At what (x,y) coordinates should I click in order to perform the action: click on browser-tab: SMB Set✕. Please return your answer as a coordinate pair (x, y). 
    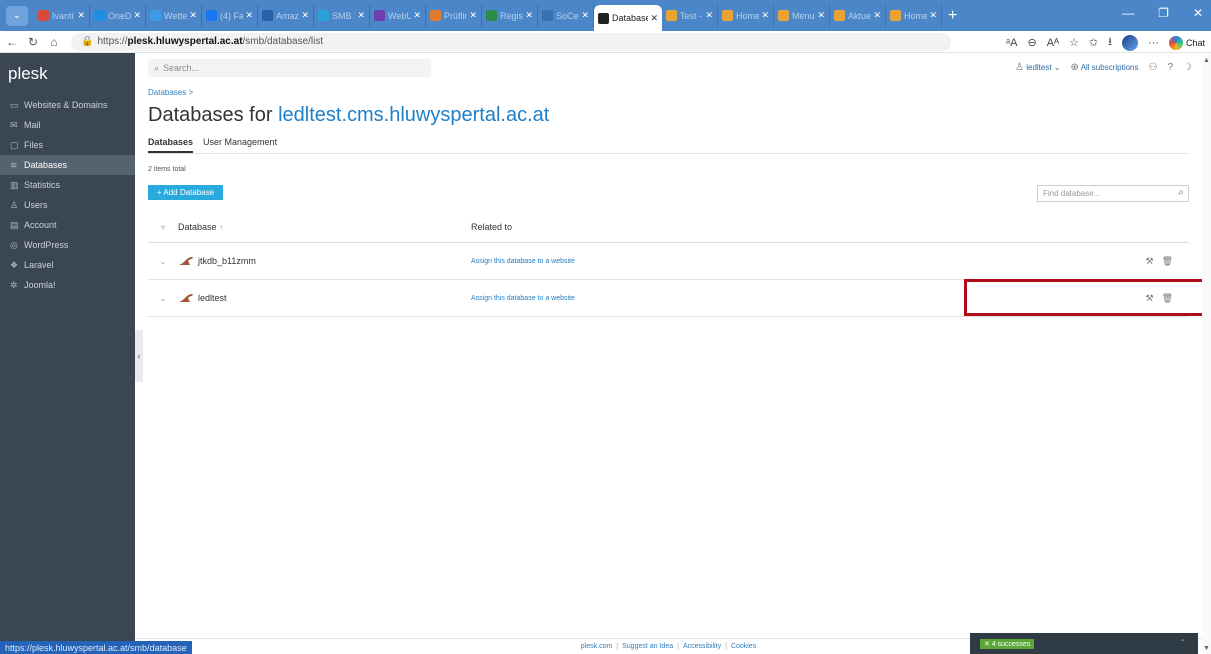
    Looking at the image, I should click on (342, 15).